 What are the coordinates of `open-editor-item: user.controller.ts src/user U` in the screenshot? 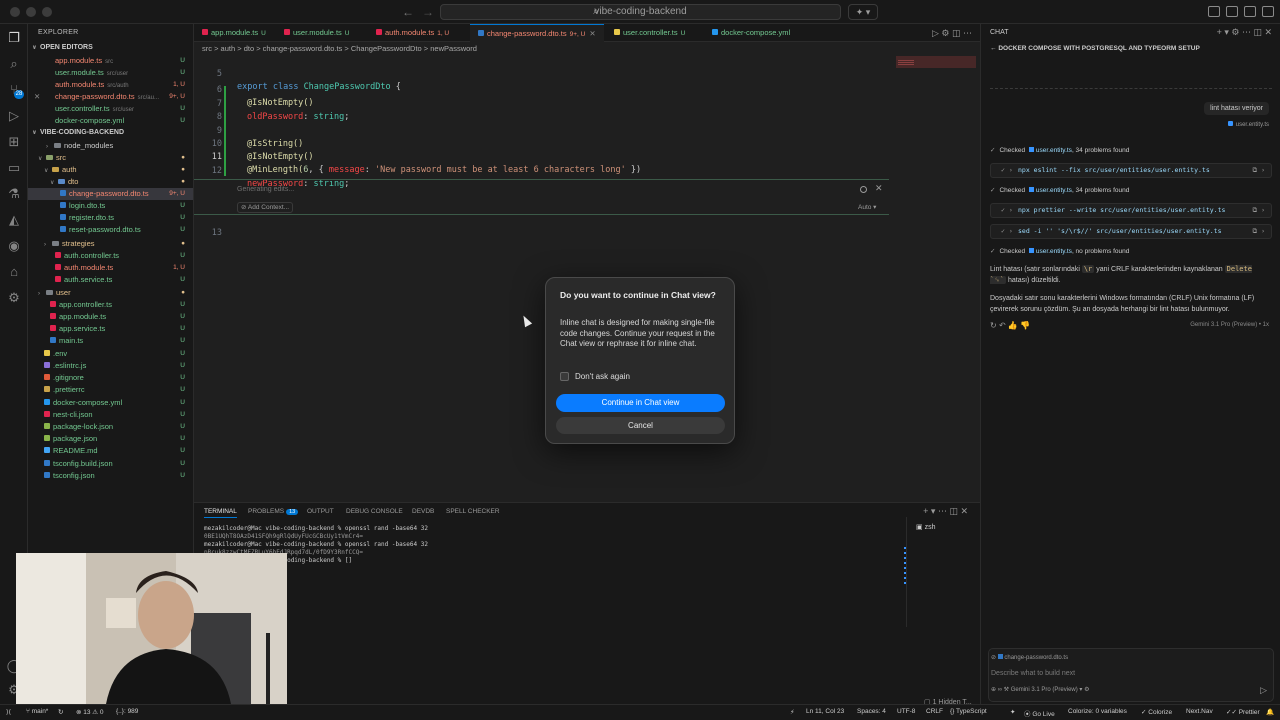 It's located at (110, 109).